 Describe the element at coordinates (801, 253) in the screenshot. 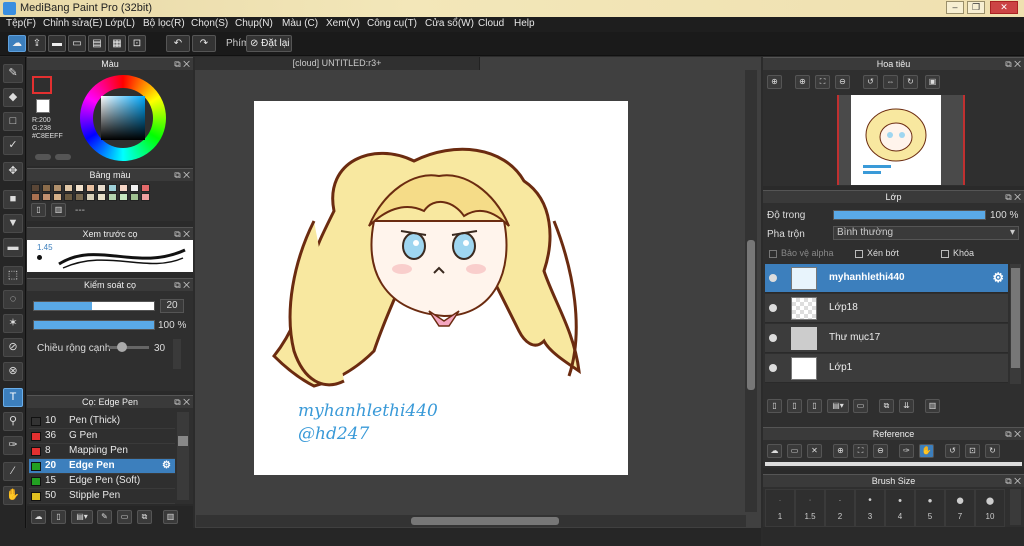

I see `protect-alpha-checkbox: Bảo vệ alpha` at that location.